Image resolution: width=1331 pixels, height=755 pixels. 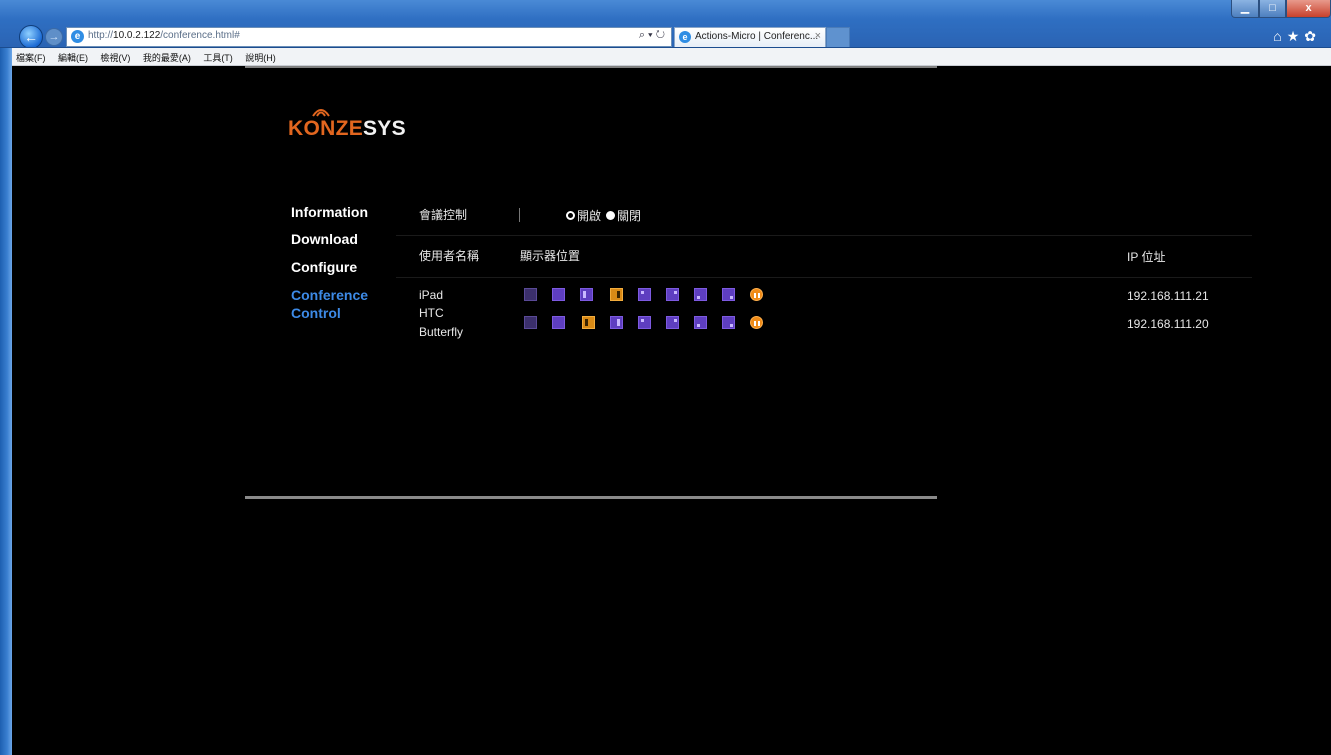 I want to click on row-ip-address: 192.168.111.21, so click(x=1168, y=296).